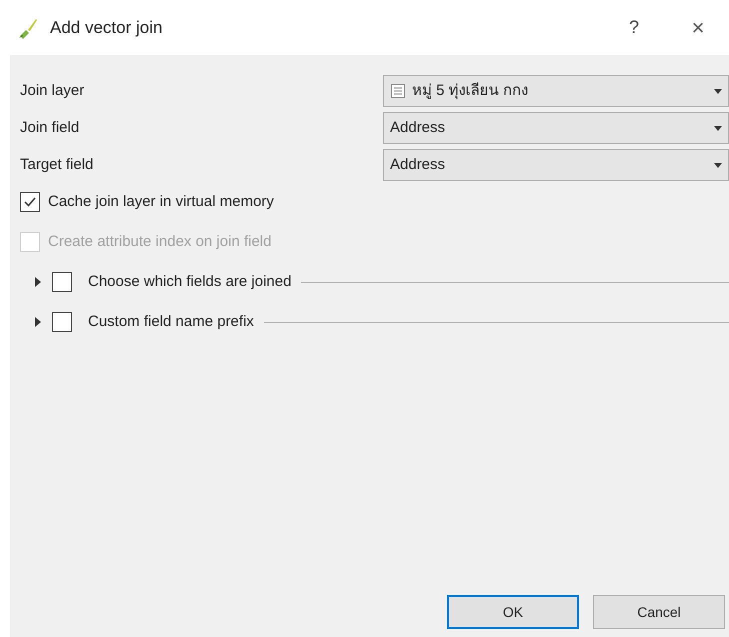  Describe the element at coordinates (171, 322) in the screenshot. I see `group-title: Custom field name prefix` at that location.